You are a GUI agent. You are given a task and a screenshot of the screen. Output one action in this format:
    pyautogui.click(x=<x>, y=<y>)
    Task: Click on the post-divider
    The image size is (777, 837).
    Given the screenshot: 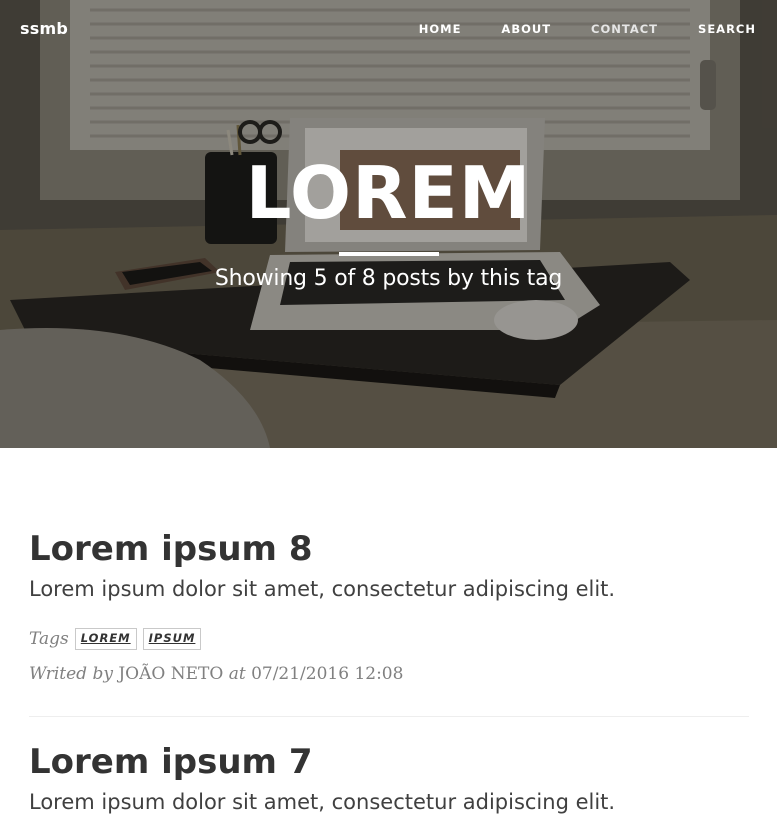 What is the action you would take?
    pyautogui.click(x=389, y=716)
    